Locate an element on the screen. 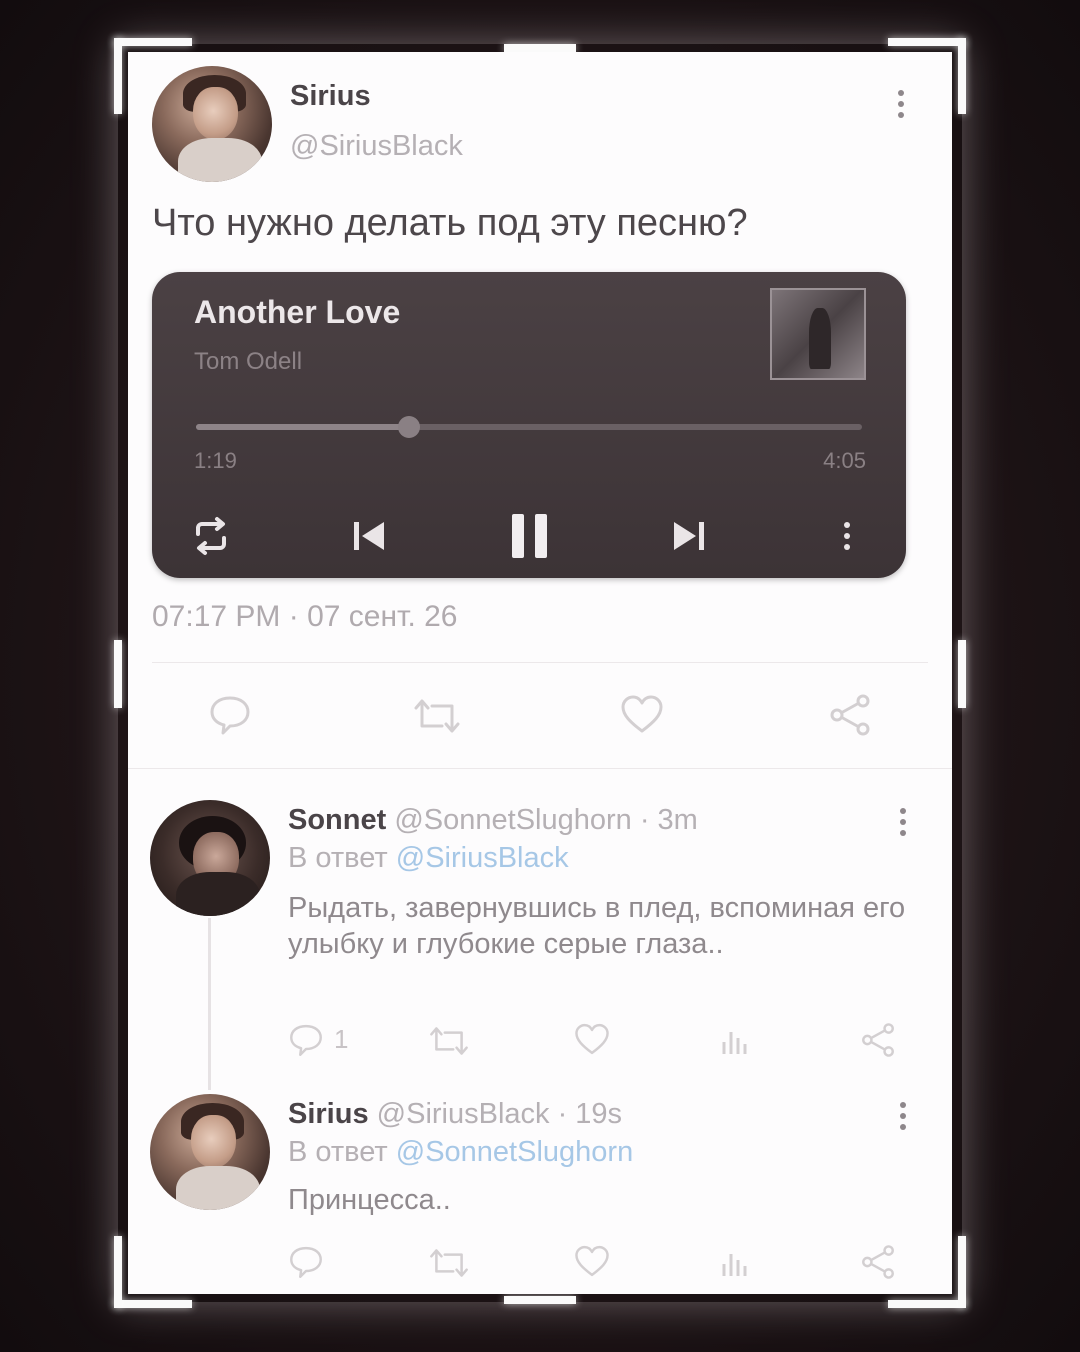 The height and width of the screenshot is (1352, 1080). progress-fill is located at coordinates (303, 427).